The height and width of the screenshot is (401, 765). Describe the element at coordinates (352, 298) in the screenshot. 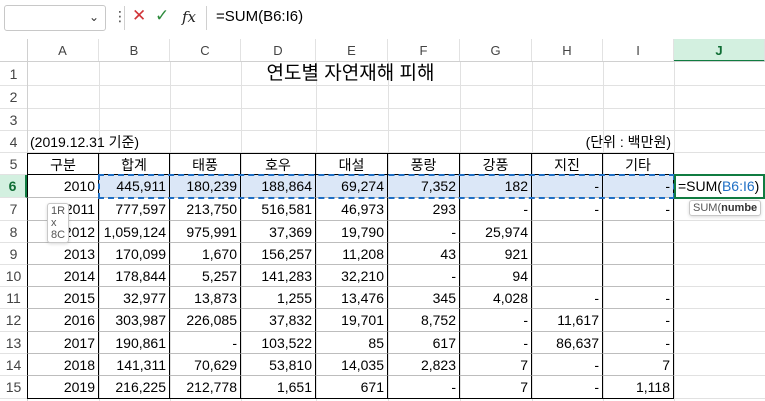

I see `value-cell: 13,476` at that location.